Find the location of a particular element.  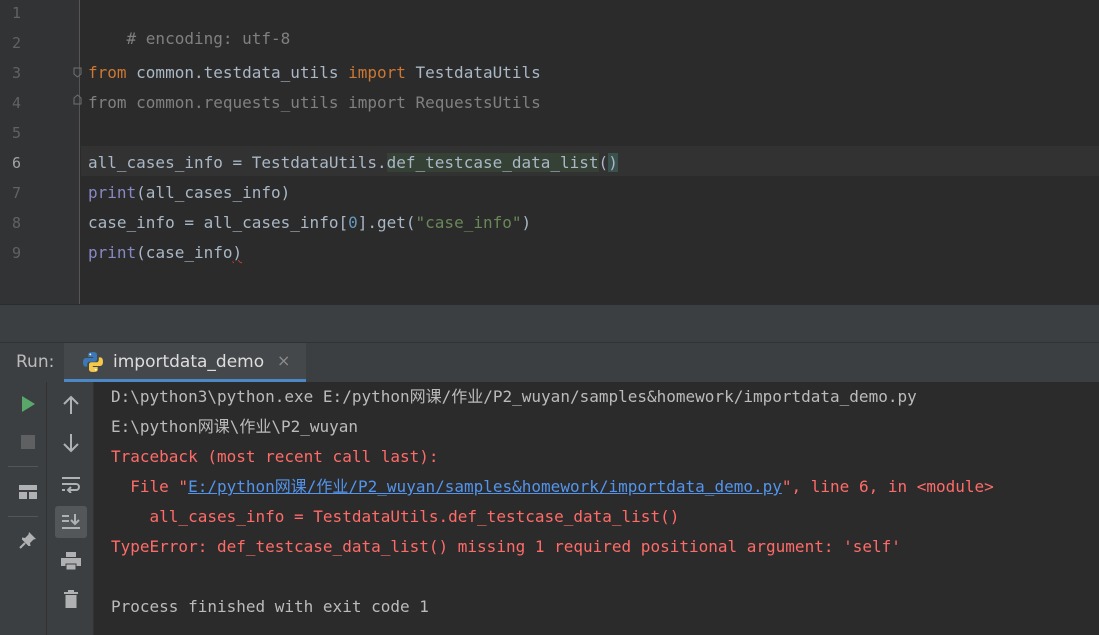

soft-wrap-icon is located at coordinates (71, 485).